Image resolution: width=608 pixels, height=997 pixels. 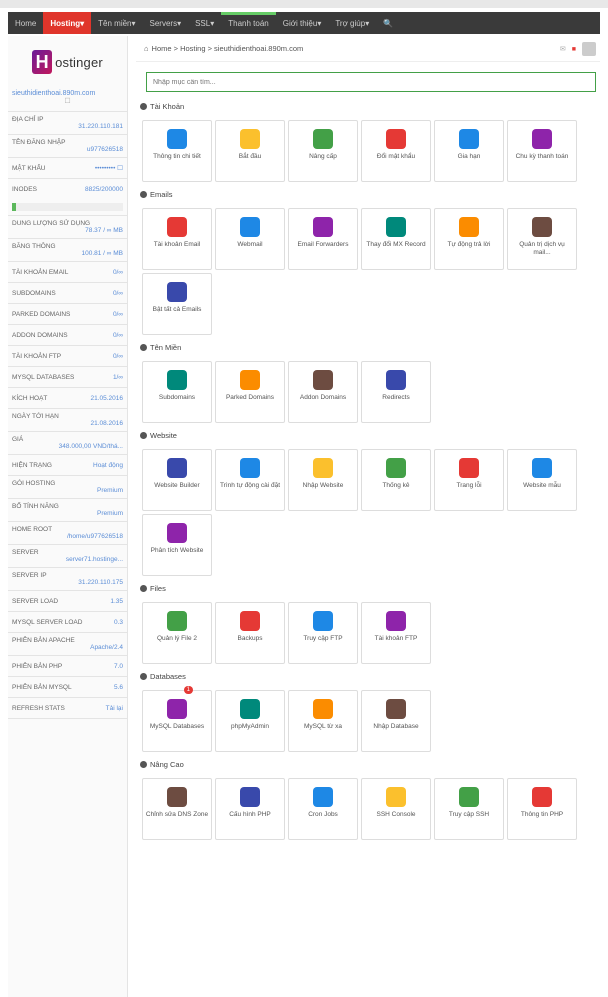 I want to click on sidebar-domain: sieuthidienthoai.890m.com ☐, so click(x=67, y=100).